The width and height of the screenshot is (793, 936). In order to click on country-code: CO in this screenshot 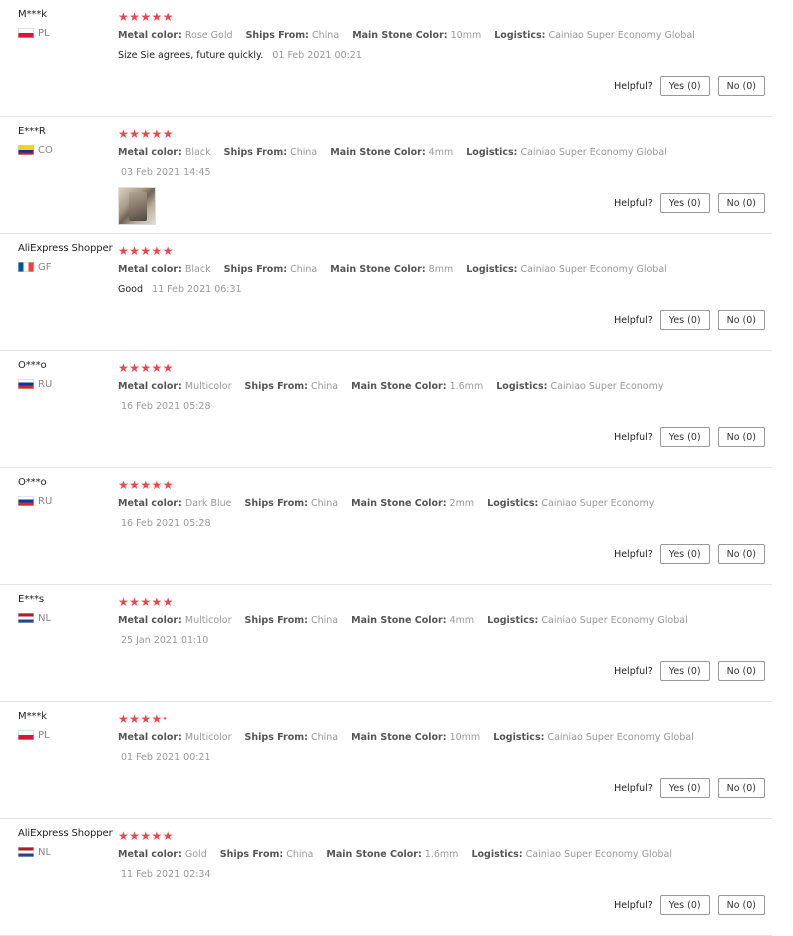, I will do `click(45, 150)`.